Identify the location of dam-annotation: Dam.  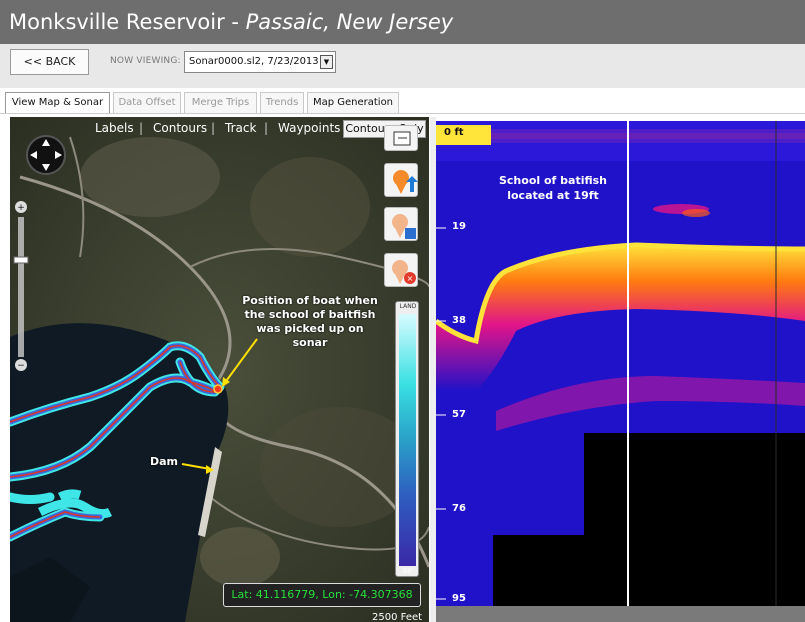
(164, 461).